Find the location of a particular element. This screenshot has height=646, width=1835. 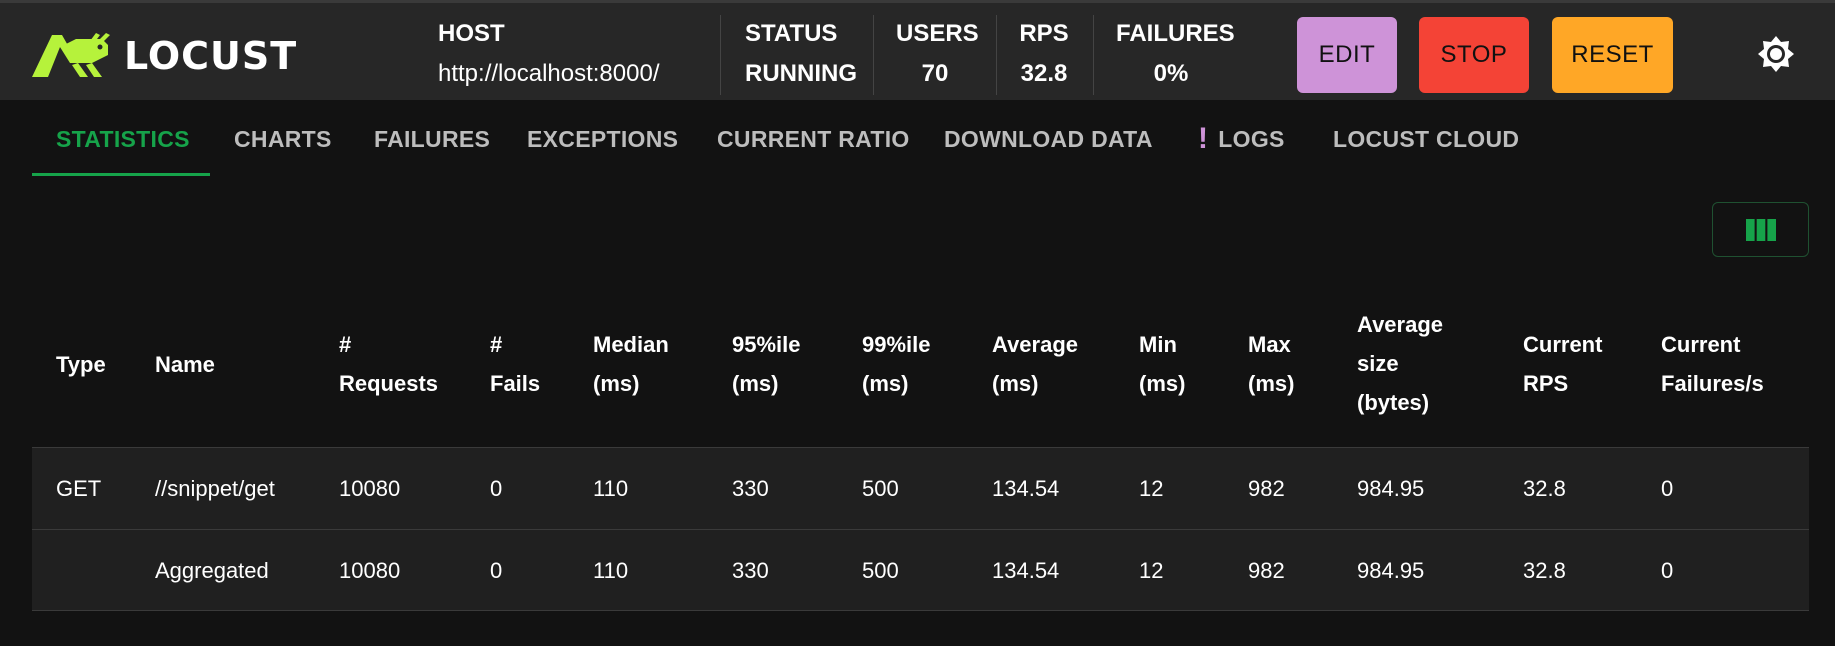

tab-label: CURRENT RATIO is located at coordinates (813, 138).